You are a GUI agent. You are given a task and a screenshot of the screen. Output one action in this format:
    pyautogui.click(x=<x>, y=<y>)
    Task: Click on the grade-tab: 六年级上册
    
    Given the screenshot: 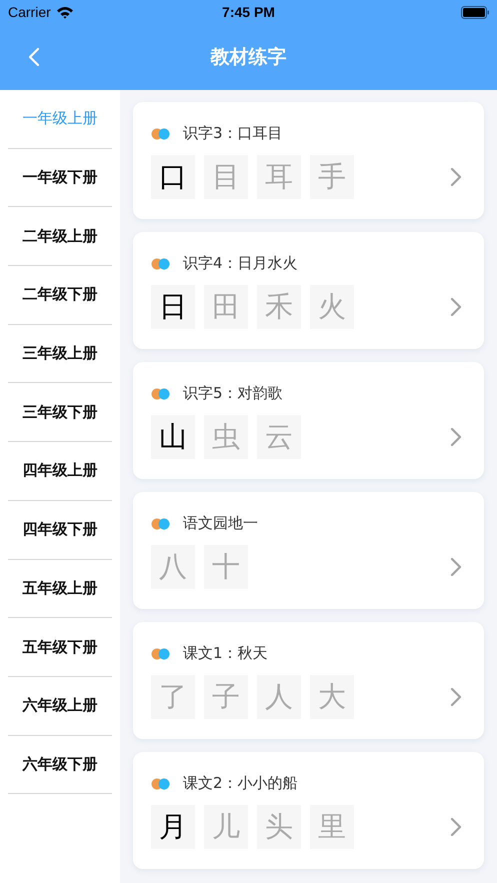 What is the action you would take?
    pyautogui.click(x=60, y=706)
    